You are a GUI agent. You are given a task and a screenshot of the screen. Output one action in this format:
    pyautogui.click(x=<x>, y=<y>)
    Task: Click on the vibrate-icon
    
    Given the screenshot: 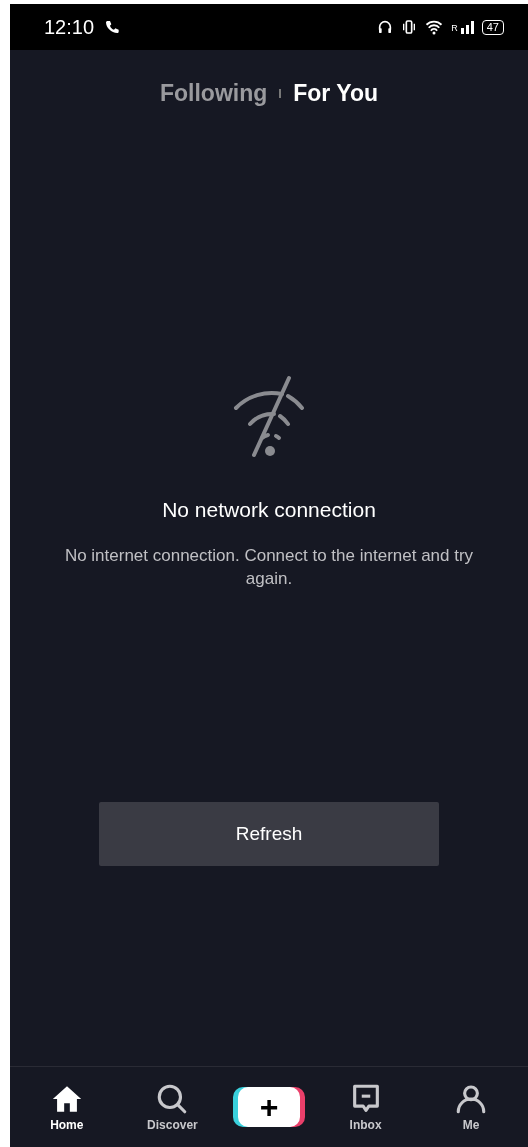 What is the action you would take?
    pyautogui.click(x=409, y=27)
    